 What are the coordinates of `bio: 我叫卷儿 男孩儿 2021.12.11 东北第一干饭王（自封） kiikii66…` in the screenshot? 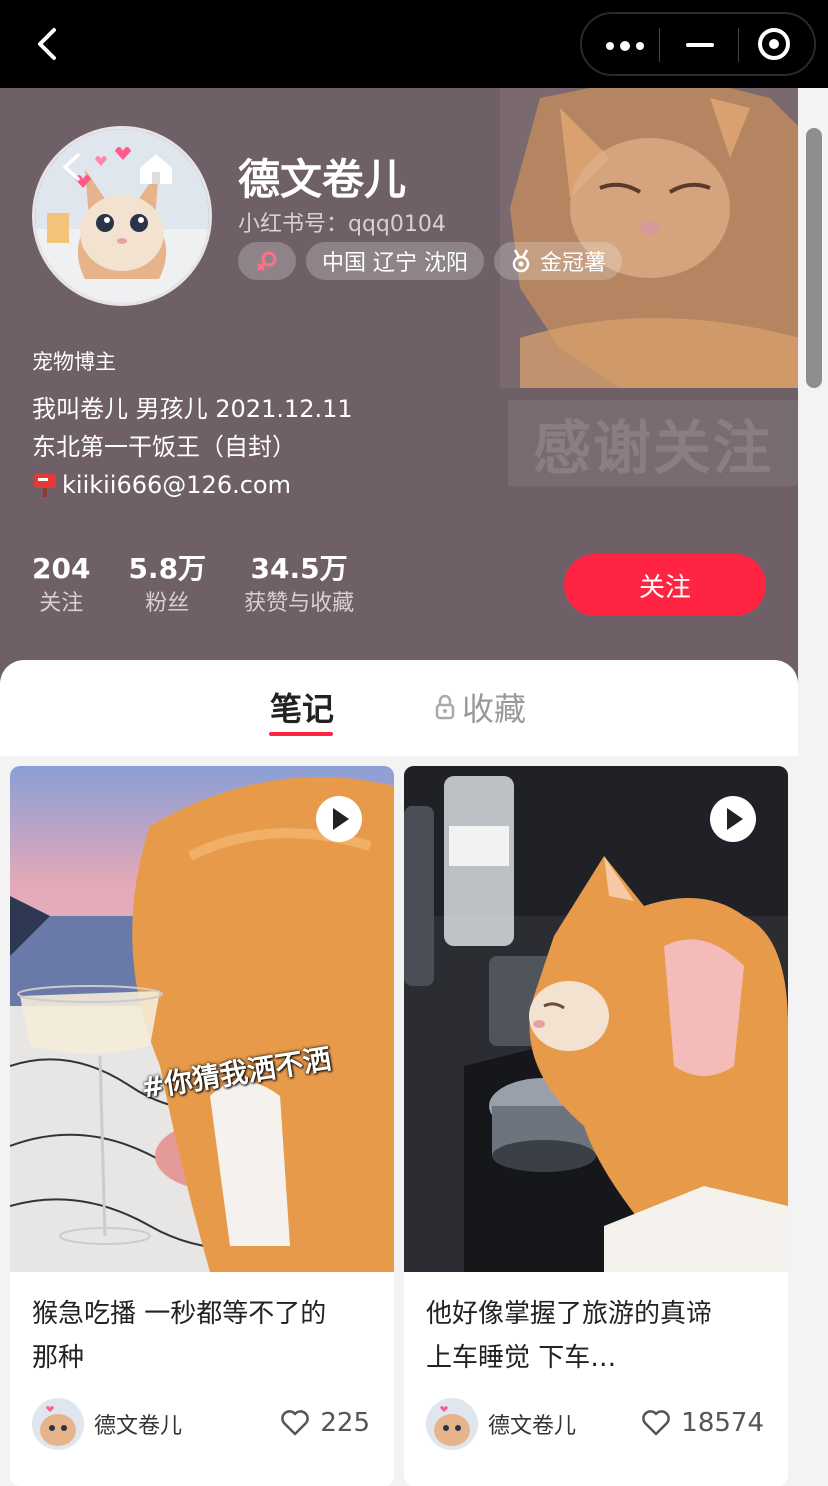 It's located at (192, 447).